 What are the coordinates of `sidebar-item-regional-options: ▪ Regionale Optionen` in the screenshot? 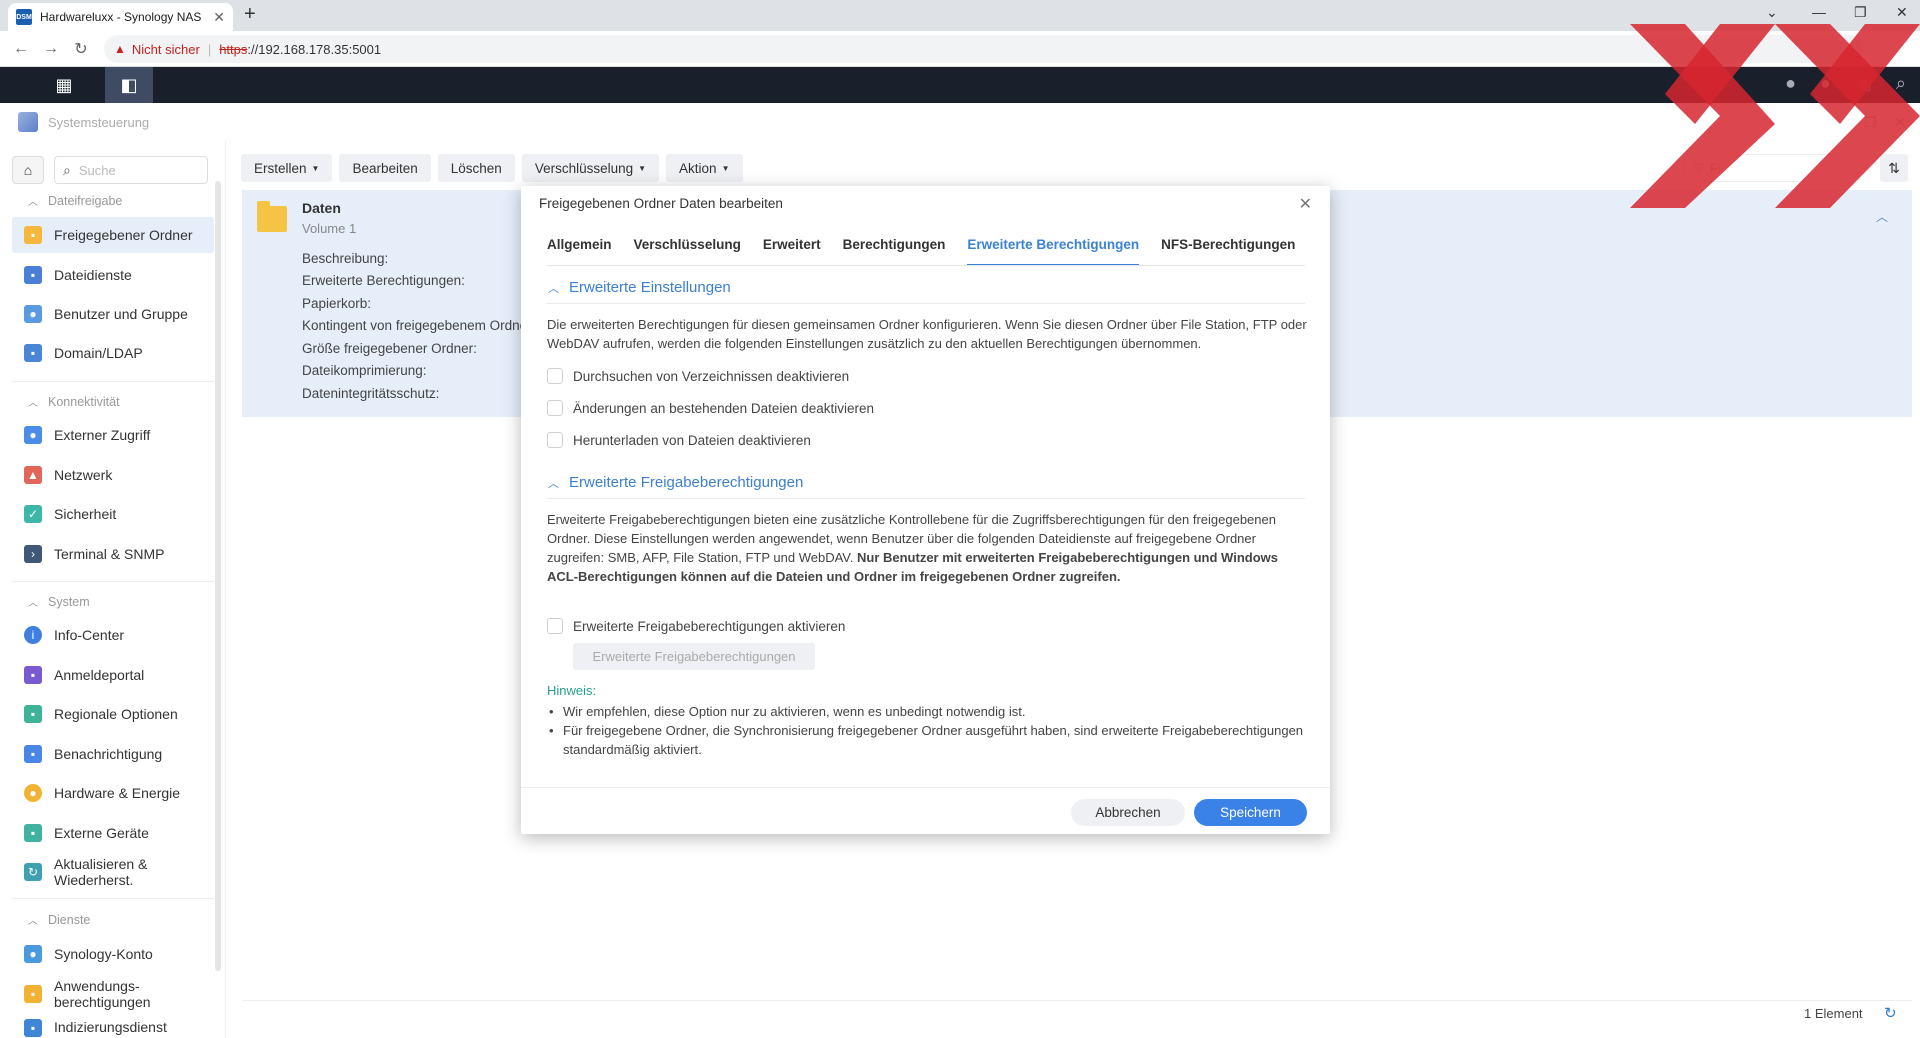 It's located at (113, 714).